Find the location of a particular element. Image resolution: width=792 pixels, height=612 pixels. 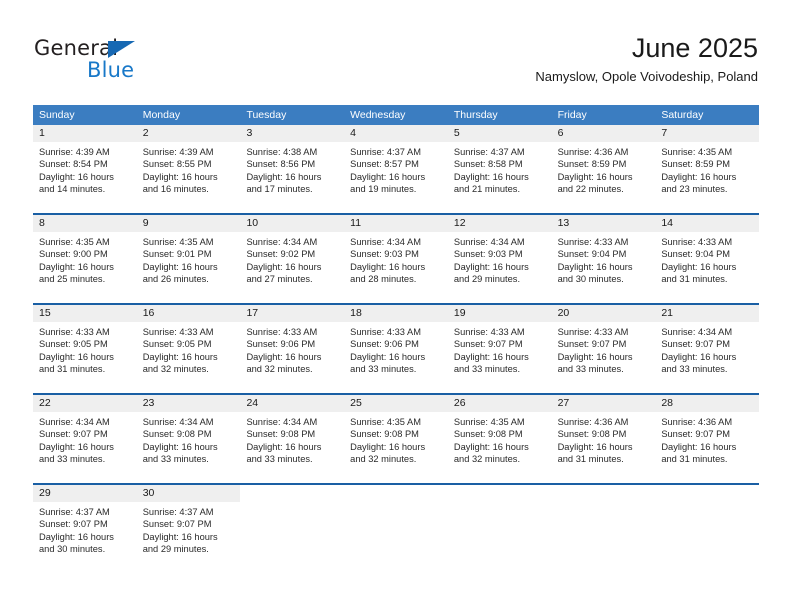

daylight-text: Daylight: 16 hours and 29 minutes. is located at coordinates (491, 272).